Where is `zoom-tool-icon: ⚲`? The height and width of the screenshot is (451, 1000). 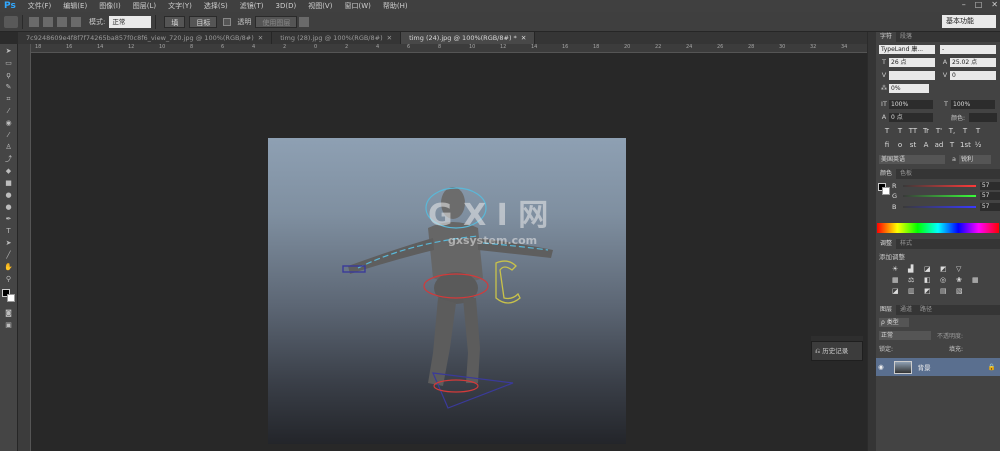 zoom-tool-icon: ⚲ is located at coordinates (9, 279).